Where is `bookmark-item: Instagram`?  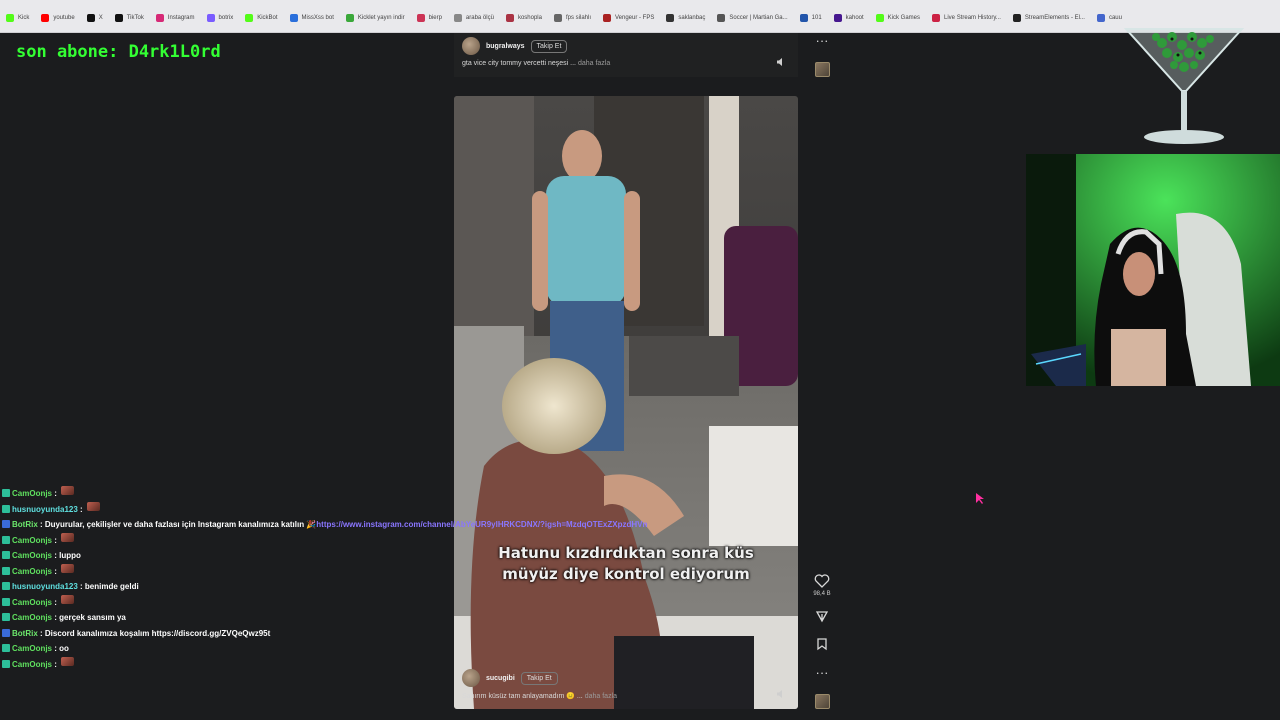 bookmark-item: Instagram is located at coordinates (175, 18).